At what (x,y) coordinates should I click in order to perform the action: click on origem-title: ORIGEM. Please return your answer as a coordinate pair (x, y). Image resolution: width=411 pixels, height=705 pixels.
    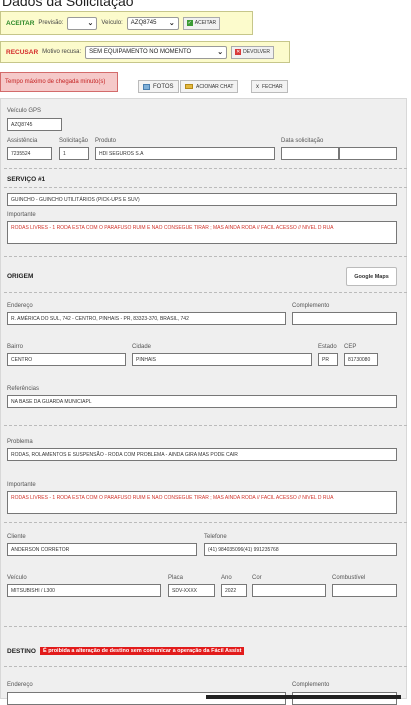
    Looking at the image, I should click on (20, 276).